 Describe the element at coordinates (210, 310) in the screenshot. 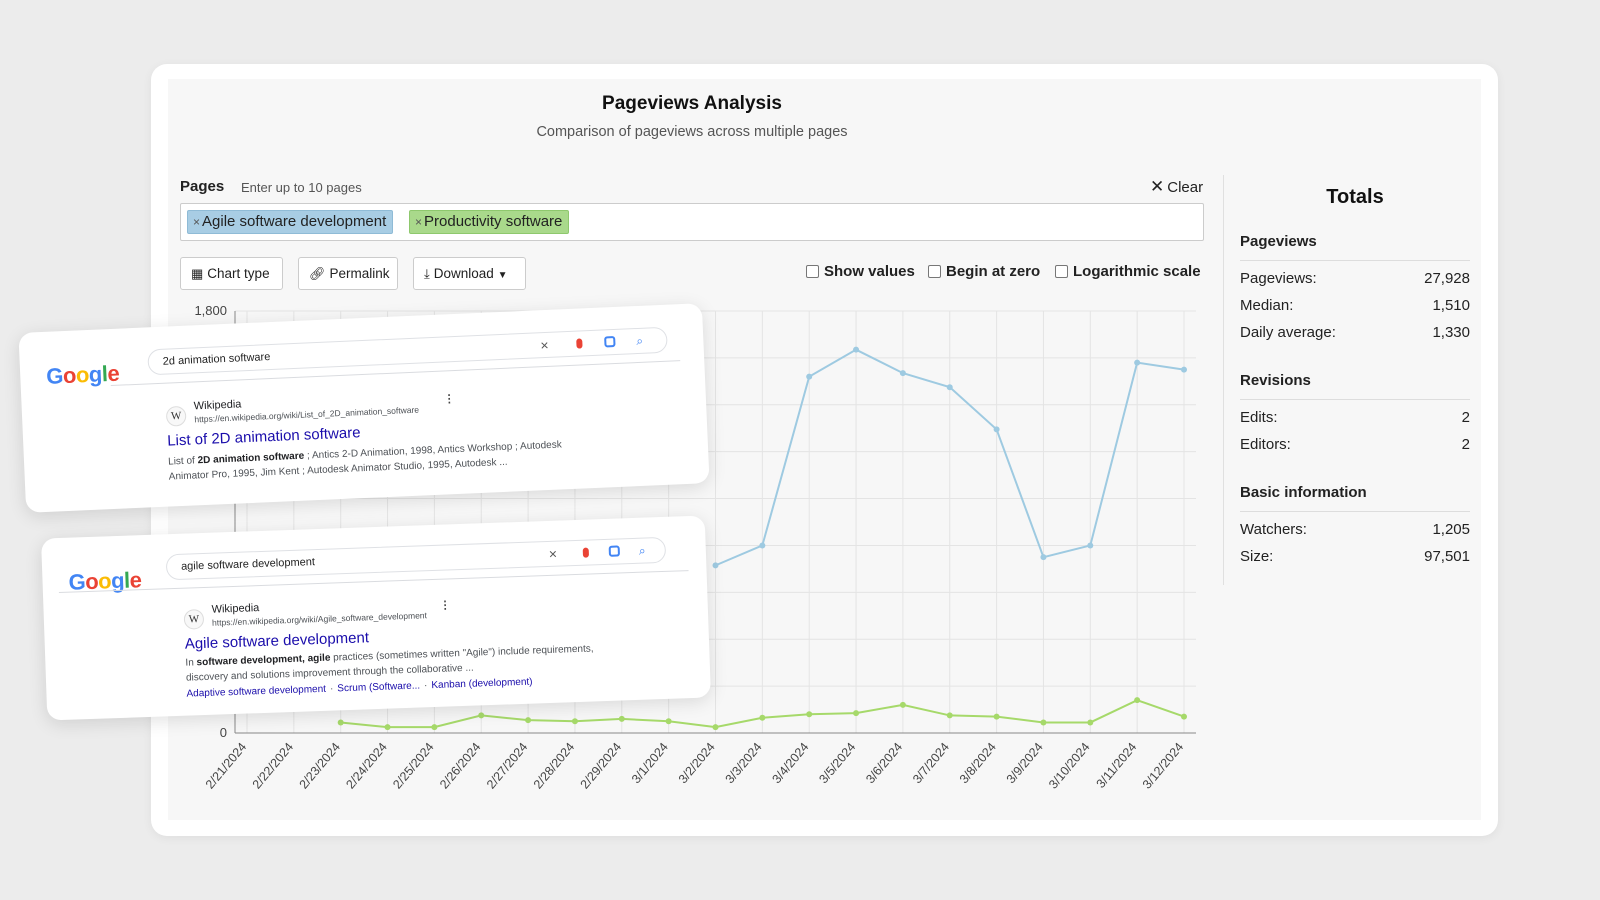

I see `y-tick-label: 1,800` at that location.